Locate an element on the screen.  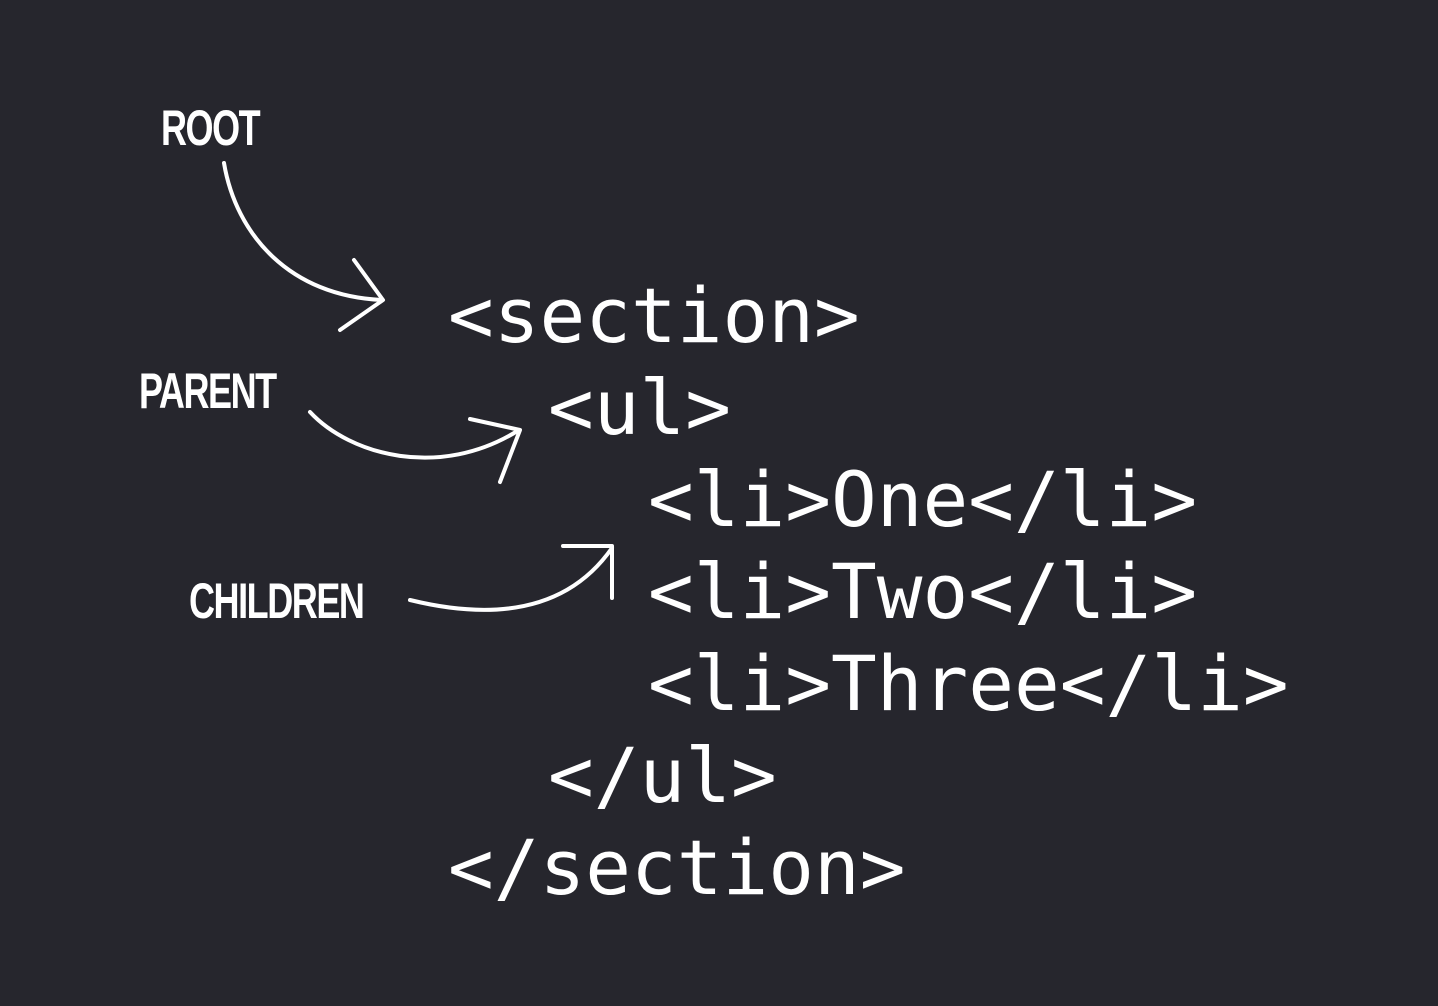
root-arrow-icon is located at coordinates (303, 231).